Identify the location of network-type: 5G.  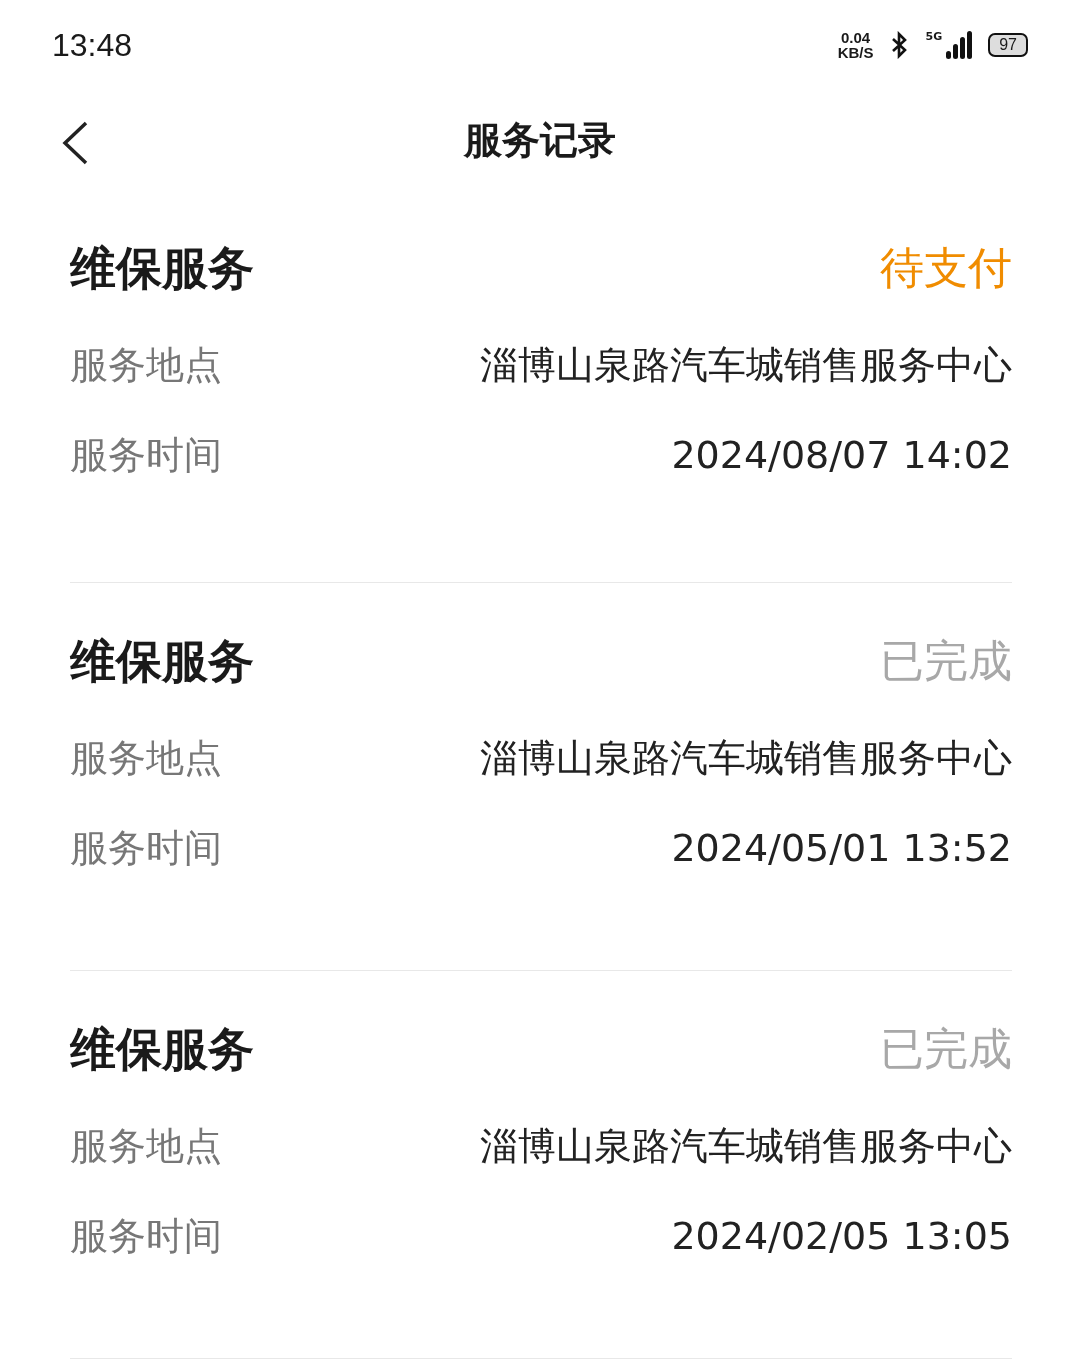
(934, 36).